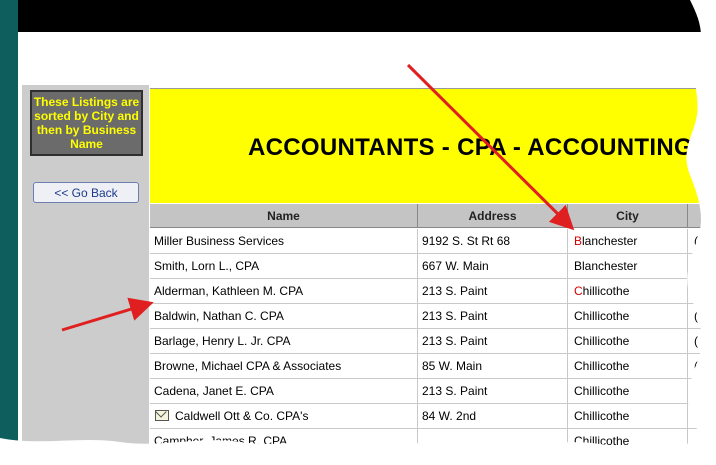 The height and width of the screenshot is (465, 716). What do you see at coordinates (610, 241) in the screenshot?
I see `city-text: lanchester` at bounding box center [610, 241].